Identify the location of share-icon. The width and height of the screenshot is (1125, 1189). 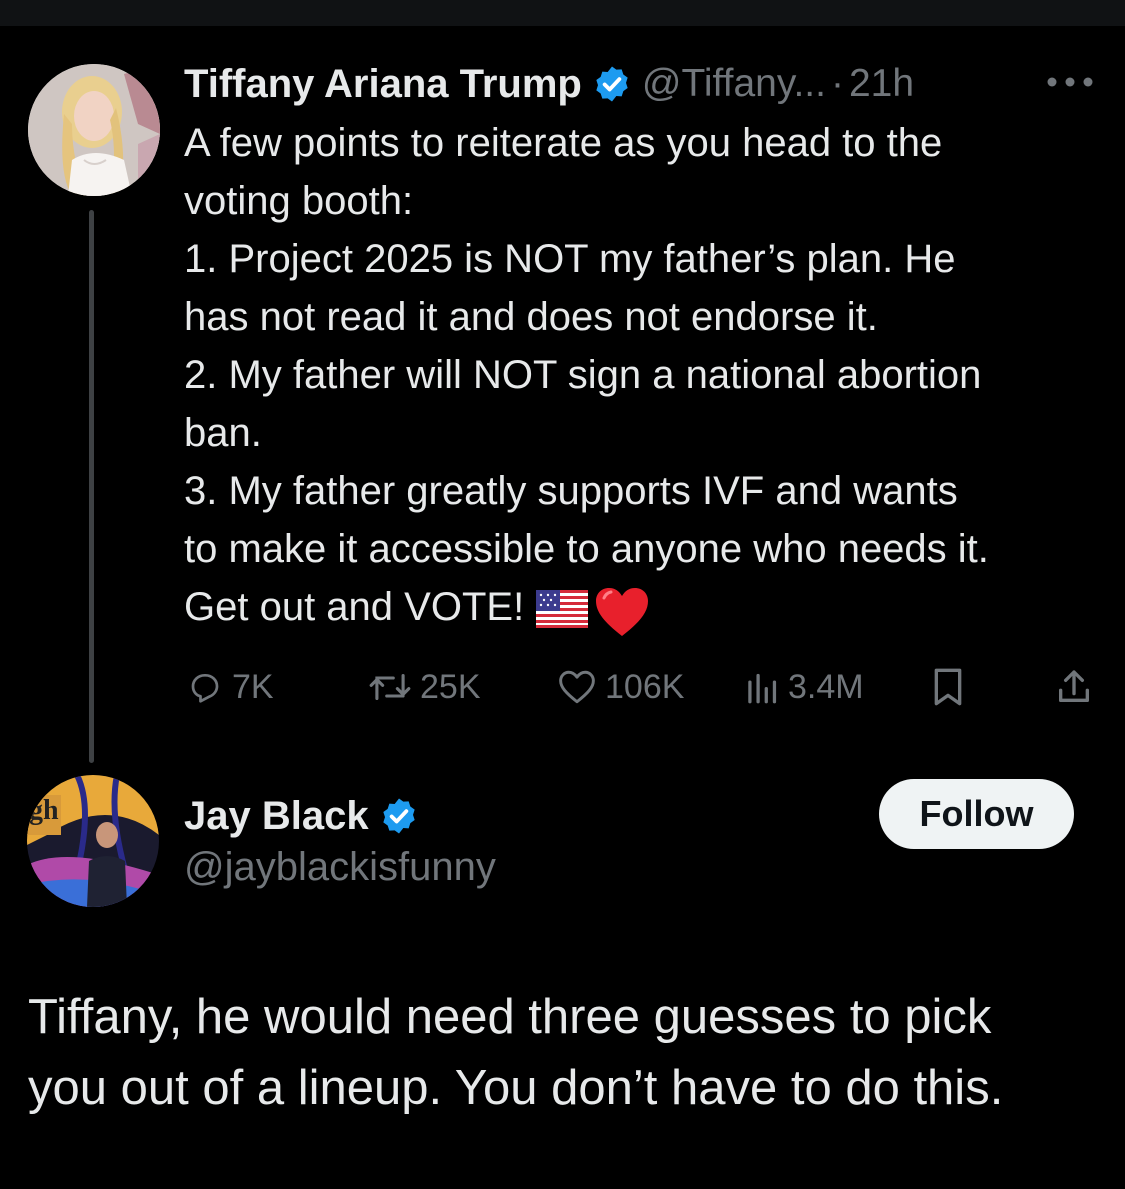
(1074, 686).